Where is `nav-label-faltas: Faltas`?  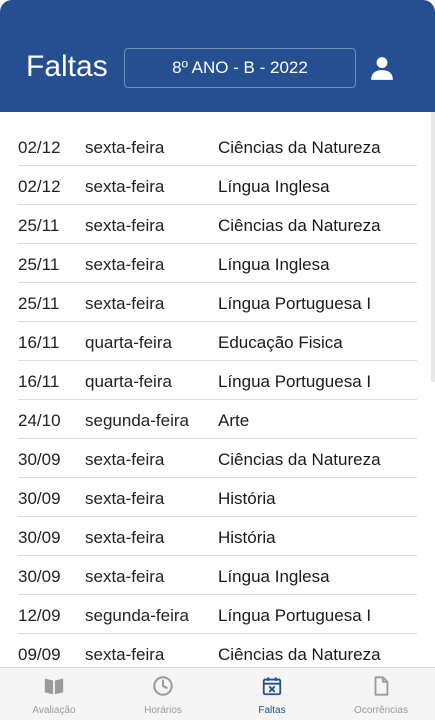 nav-label-faltas: Faltas is located at coordinates (272, 710).